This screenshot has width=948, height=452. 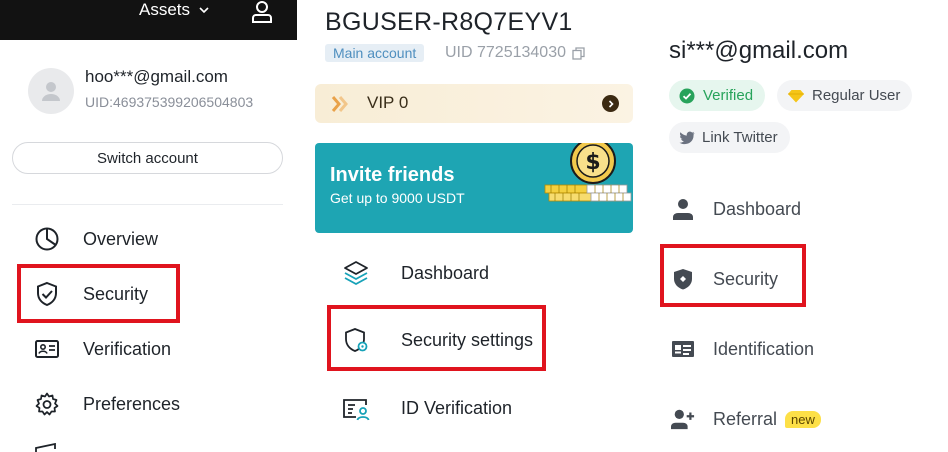 What do you see at coordinates (683, 209) in the screenshot?
I see `person-icon` at bounding box center [683, 209].